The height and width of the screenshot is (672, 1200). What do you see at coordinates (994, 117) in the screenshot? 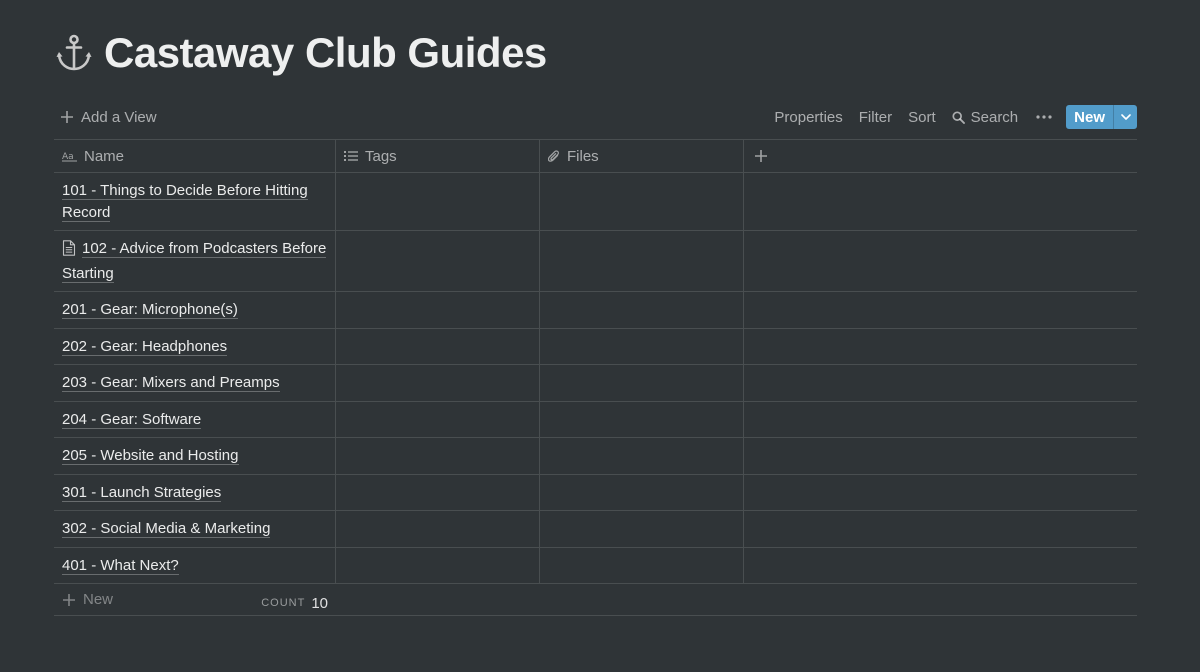
I see `search-label: Search` at bounding box center [994, 117].